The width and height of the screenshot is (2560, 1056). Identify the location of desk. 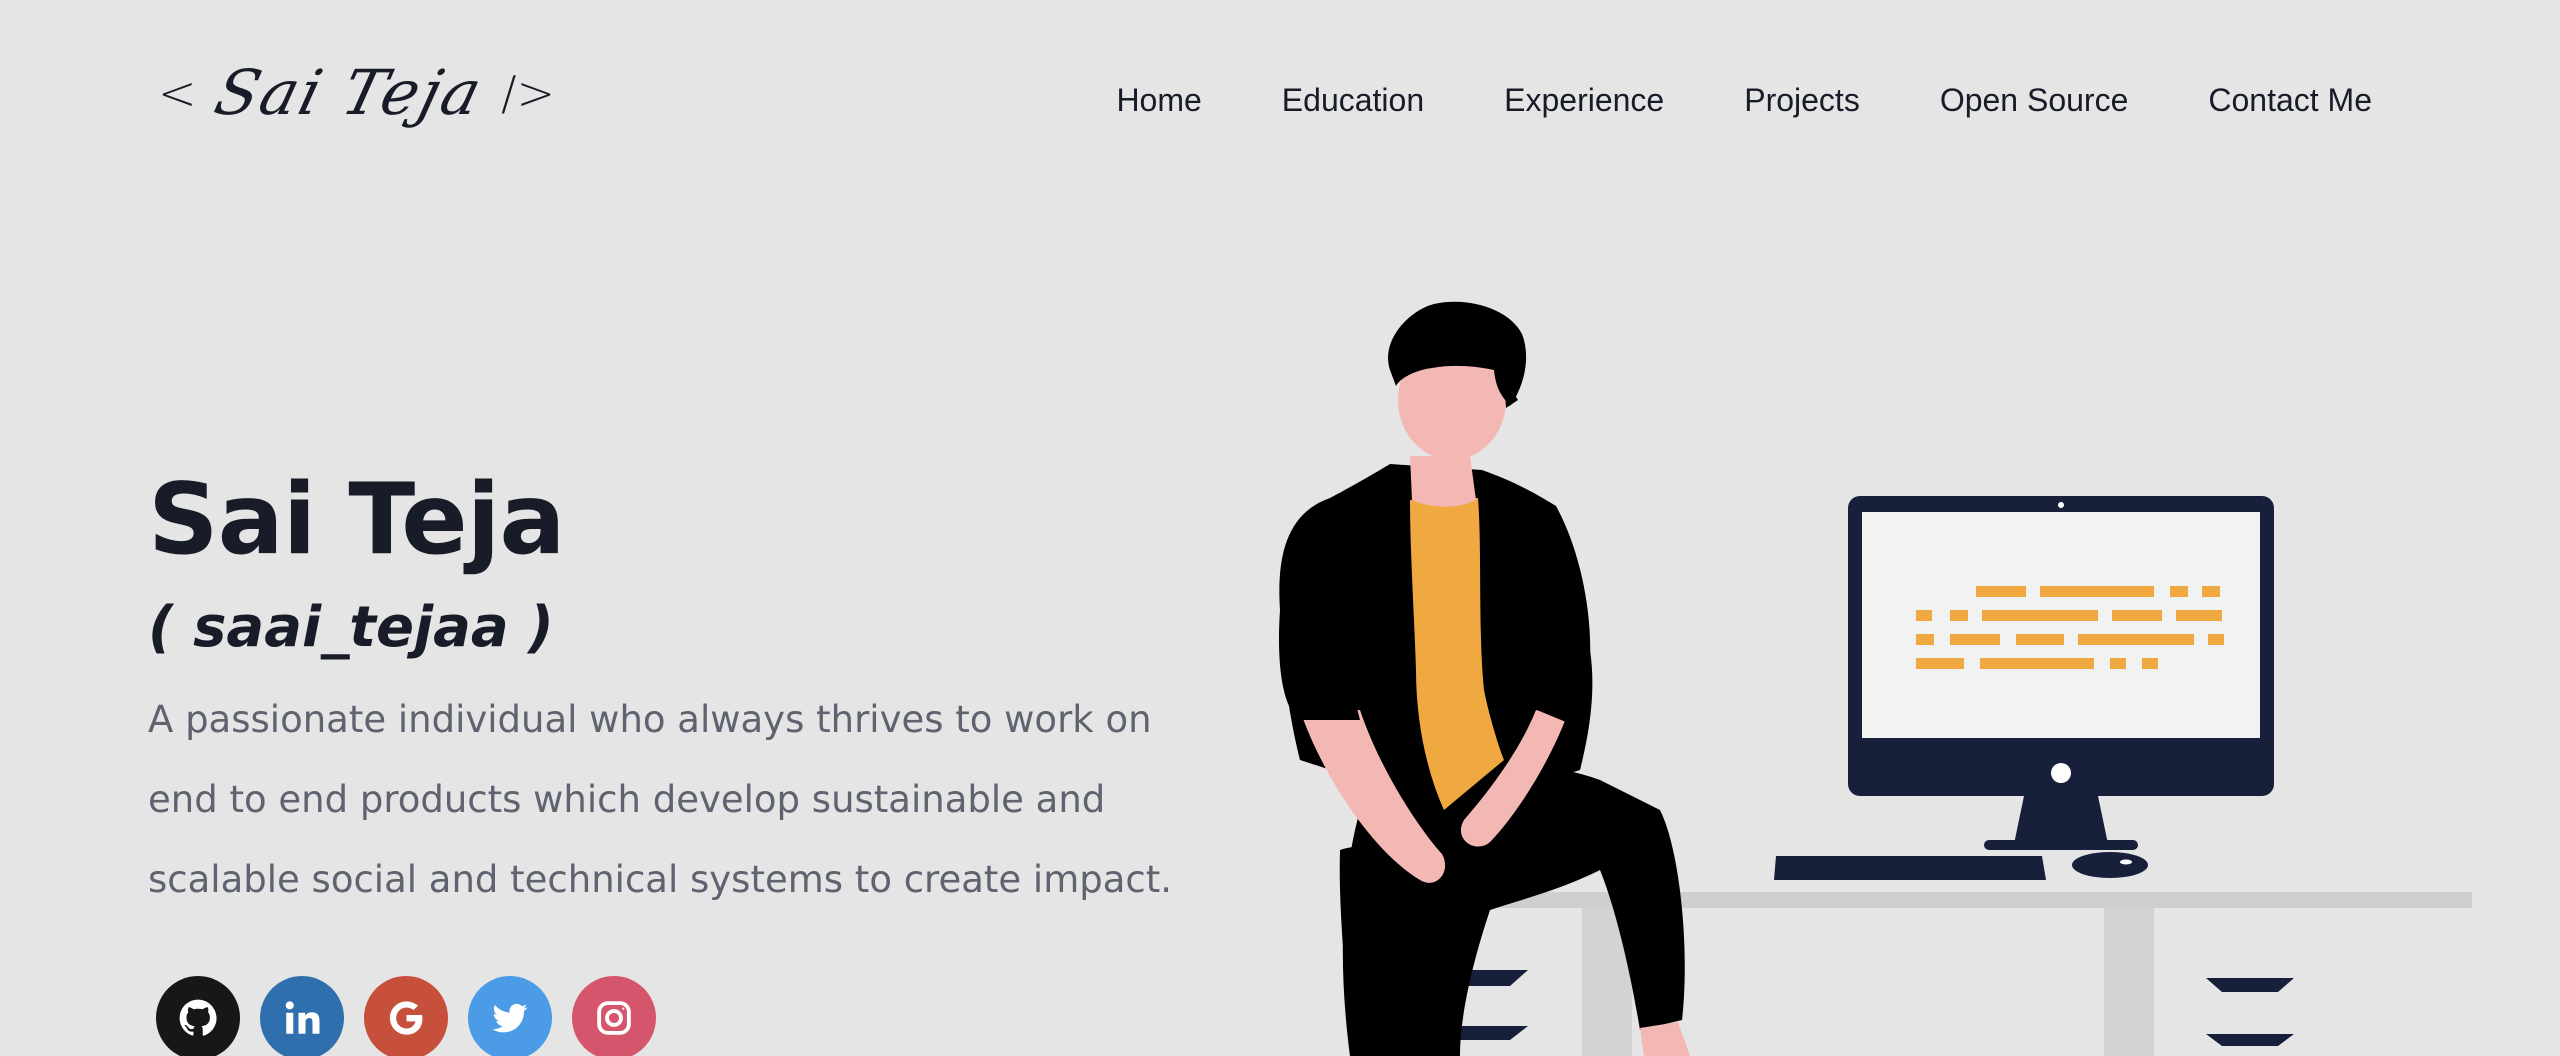
(1956, 974).